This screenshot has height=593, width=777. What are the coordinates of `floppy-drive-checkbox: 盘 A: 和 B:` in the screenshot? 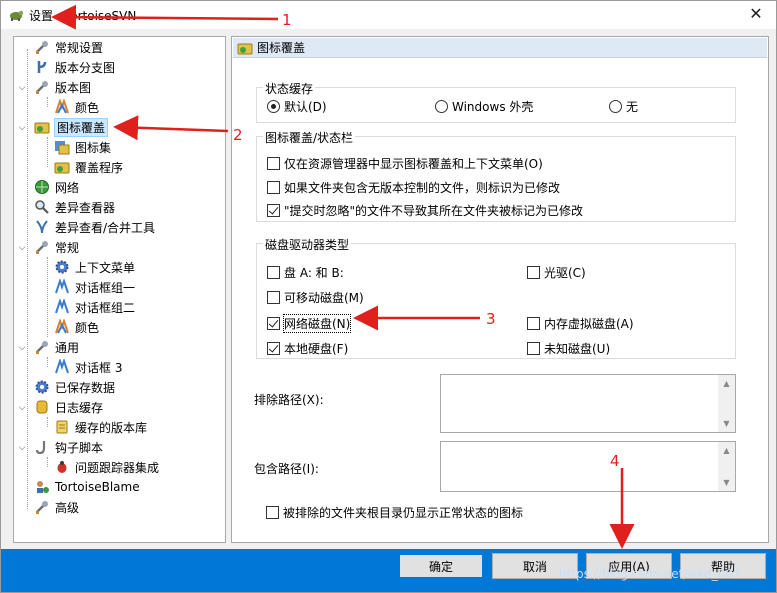 It's located at (305, 272).